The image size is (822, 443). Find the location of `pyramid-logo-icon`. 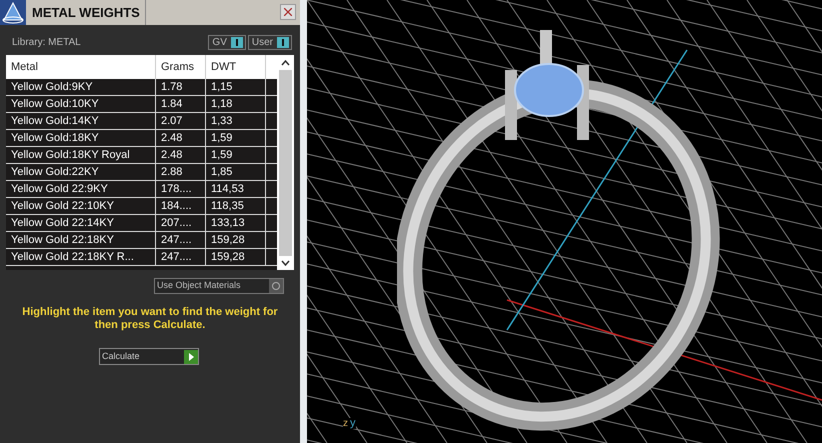

pyramid-logo-icon is located at coordinates (13, 12).